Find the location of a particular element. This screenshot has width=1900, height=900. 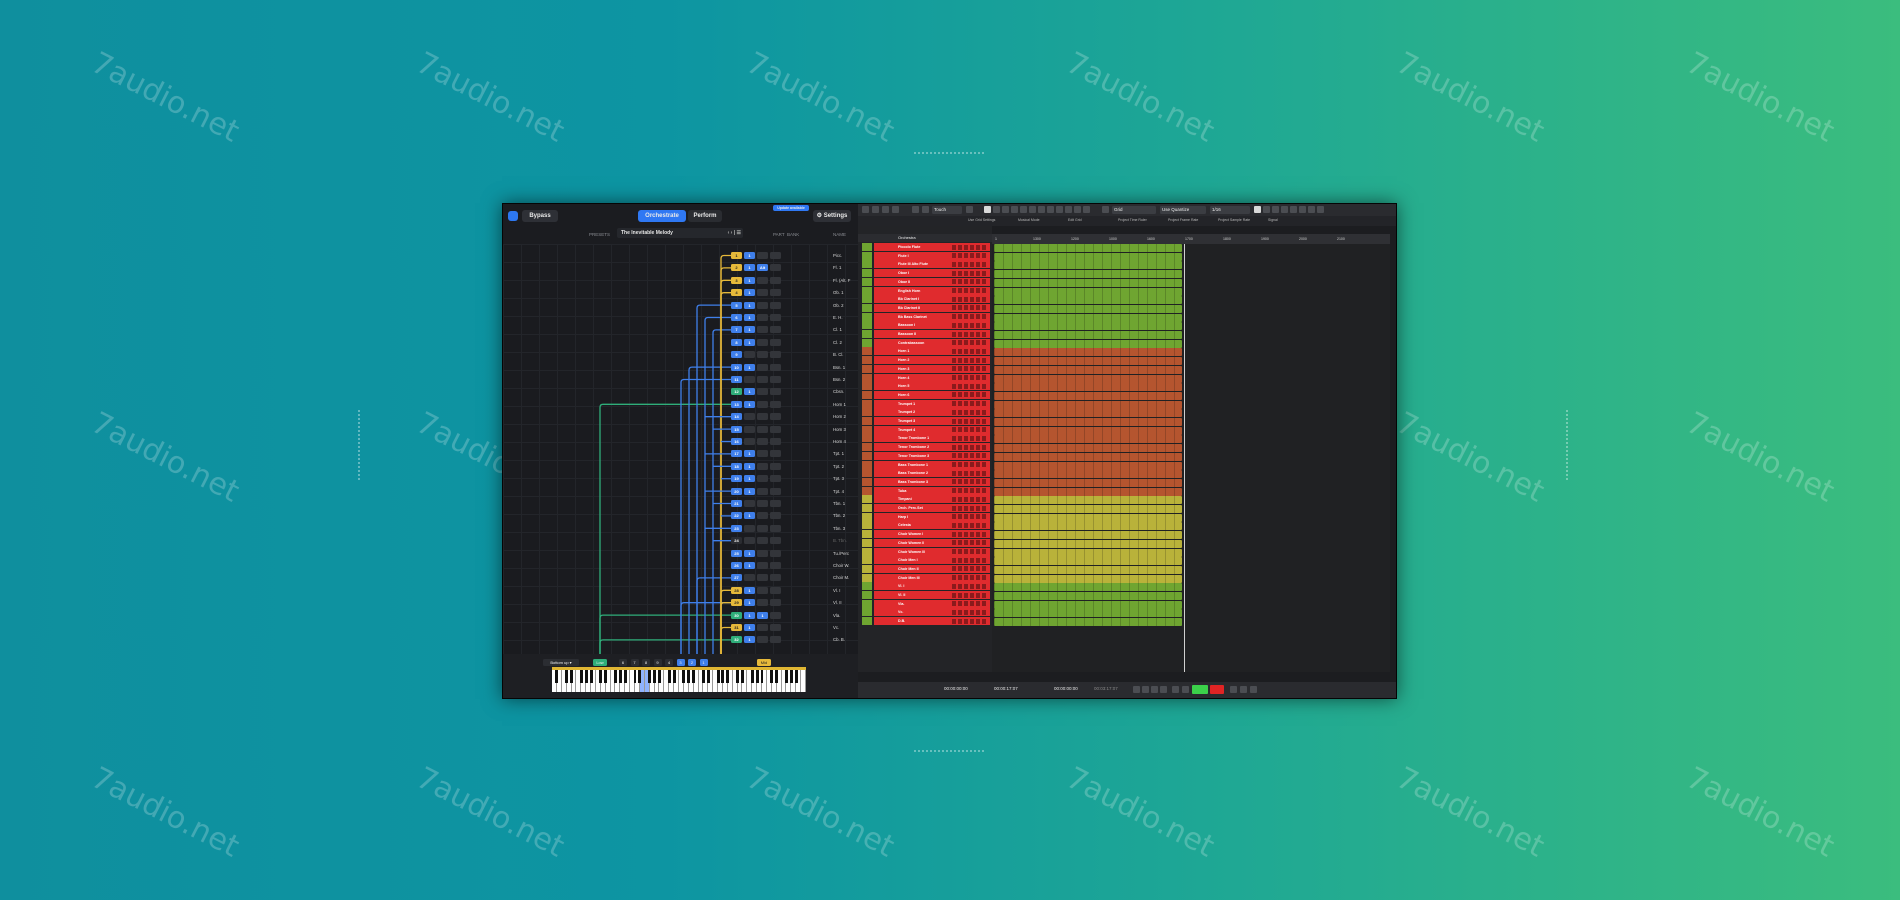

track-header: Bassoon II is located at coordinates (932, 334).